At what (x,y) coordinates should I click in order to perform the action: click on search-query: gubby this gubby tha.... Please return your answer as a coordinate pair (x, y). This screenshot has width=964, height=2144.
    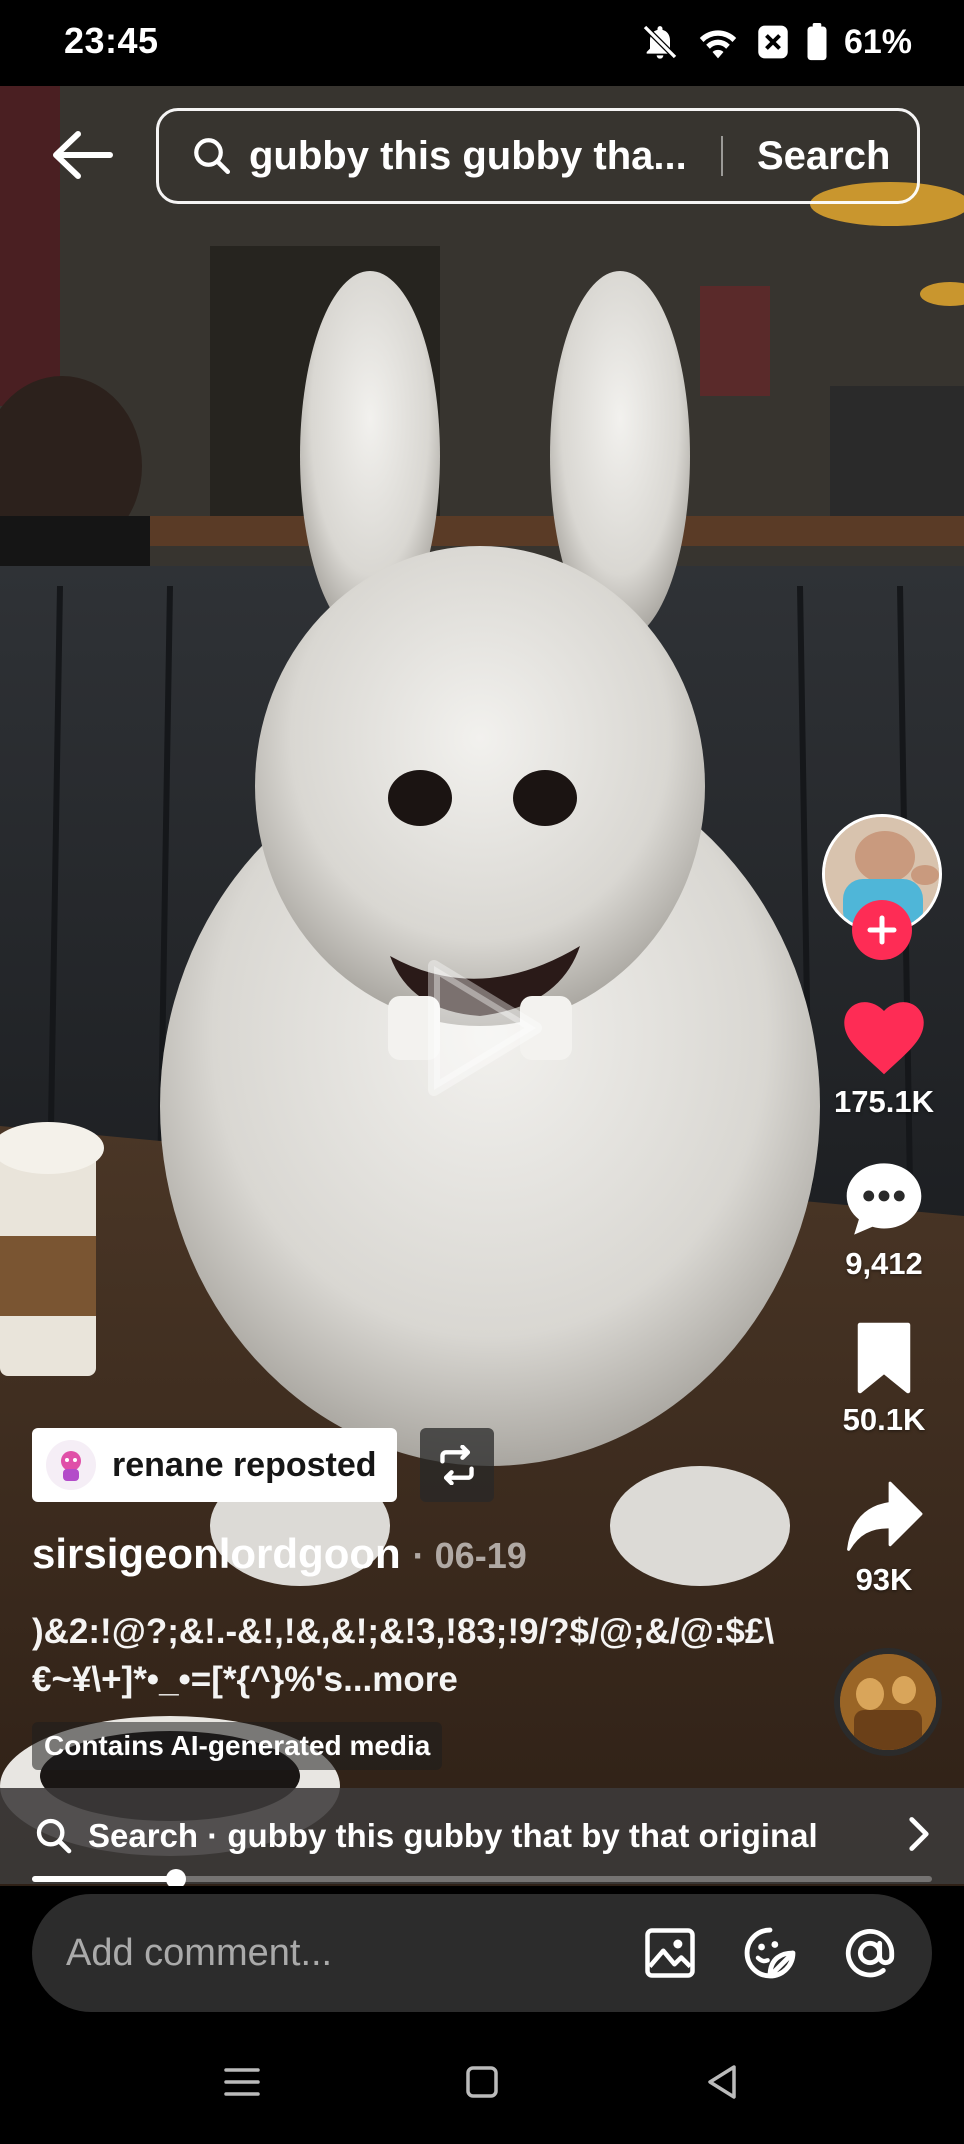
    Looking at the image, I should click on (479, 156).